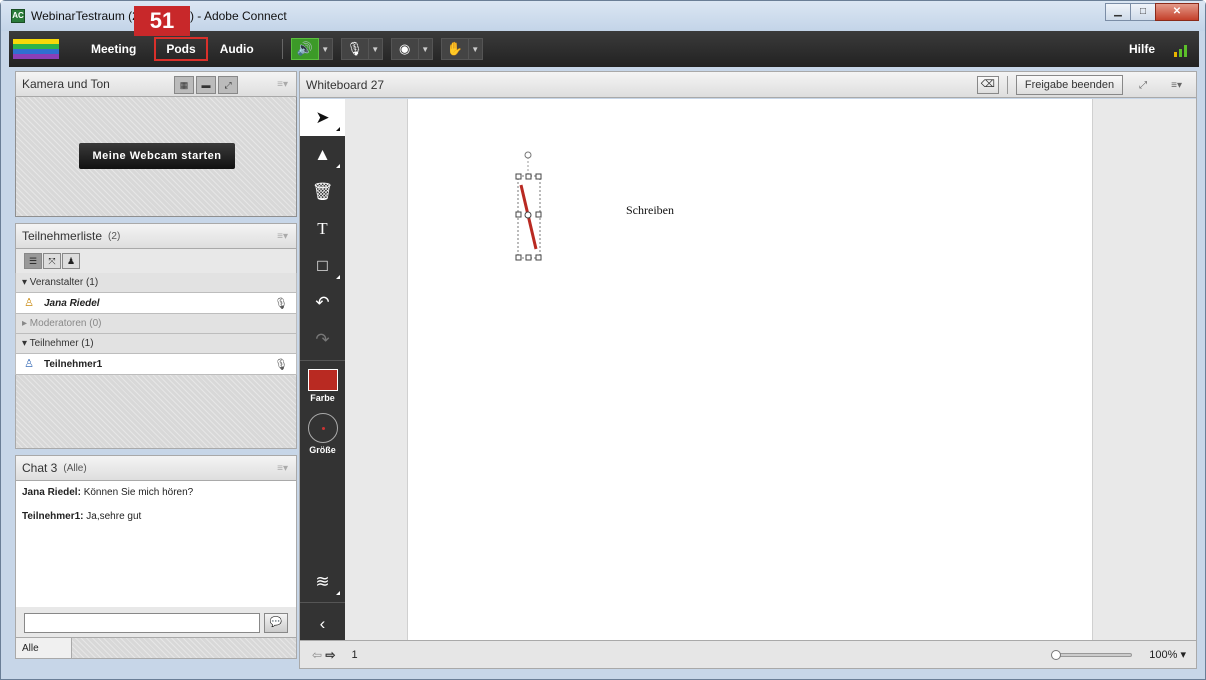 This screenshot has height=680, width=1206. What do you see at coordinates (29, 364) in the screenshot?
I see `participant-icon: ♙` at bounding box center [29, 364].